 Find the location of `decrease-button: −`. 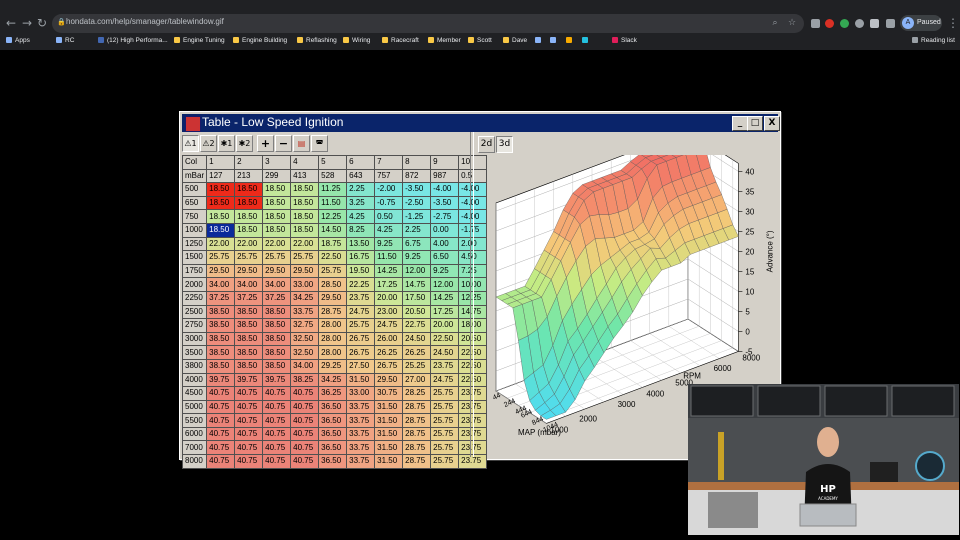

decrease-button: − is located at coordinates (283, 143).